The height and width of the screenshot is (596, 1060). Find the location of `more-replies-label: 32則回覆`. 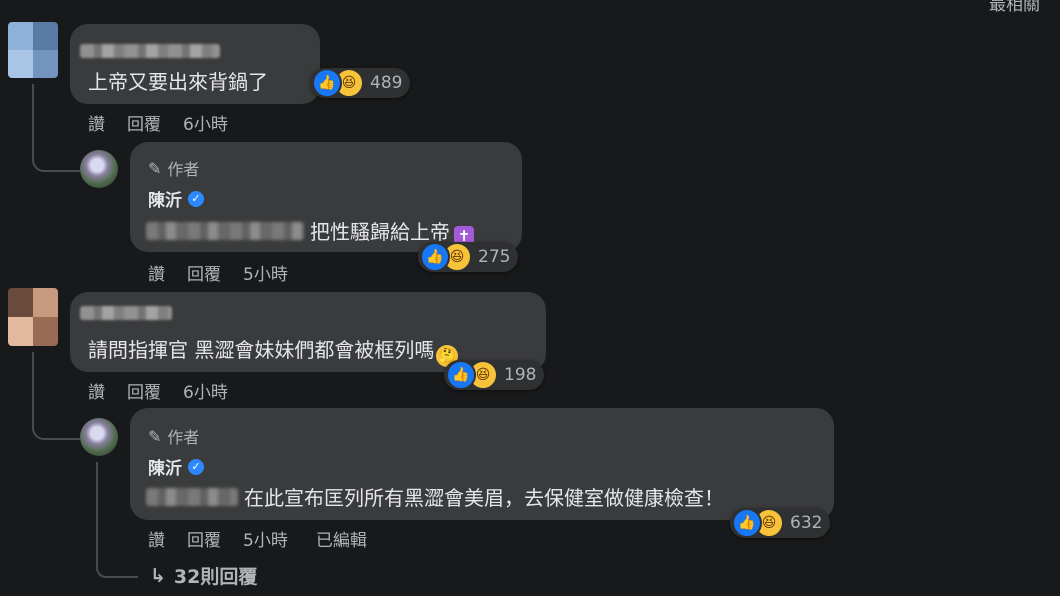

more-replies-label: 32則回覆 is located at coordinates (215, 577).